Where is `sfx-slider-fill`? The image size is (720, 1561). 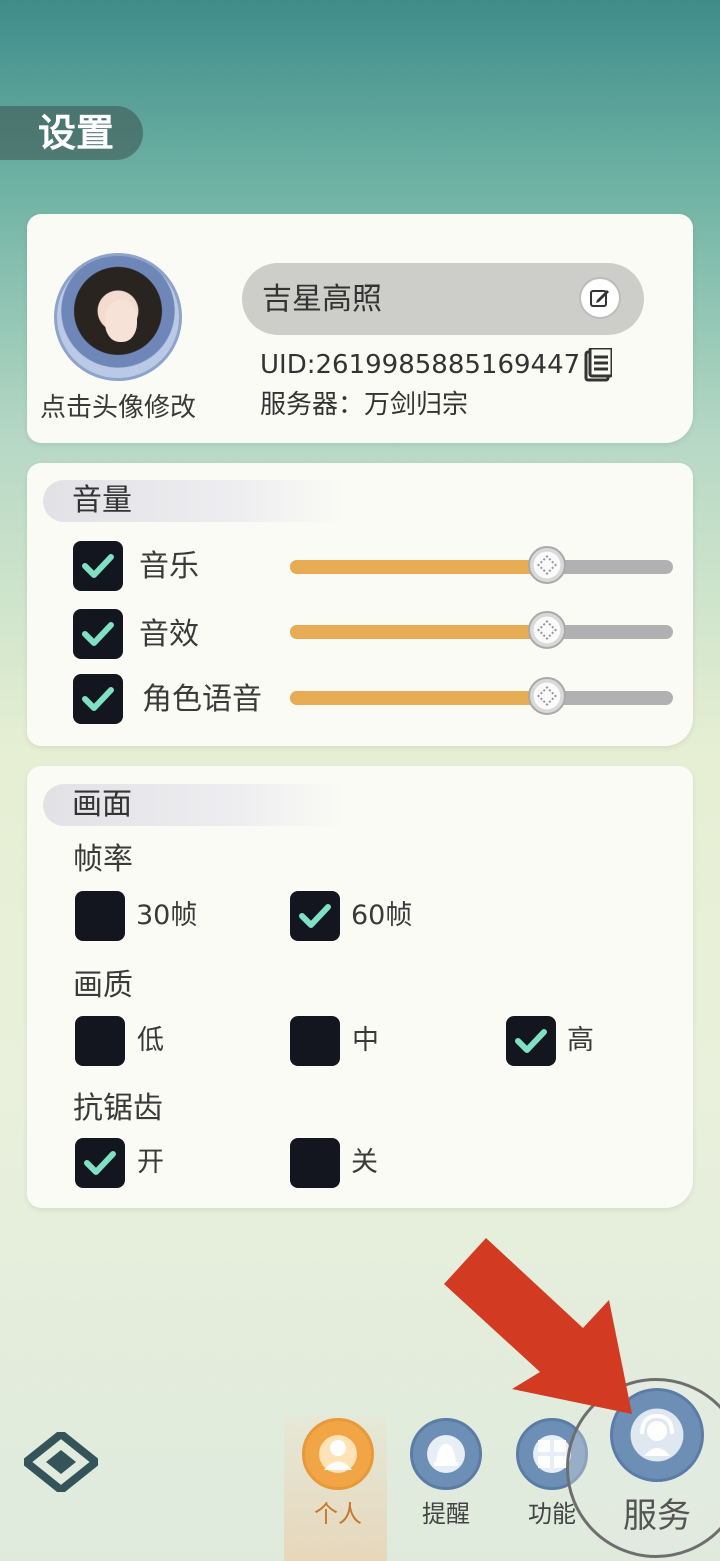
sfx-slider-fill is located at coordinates (418, 632).